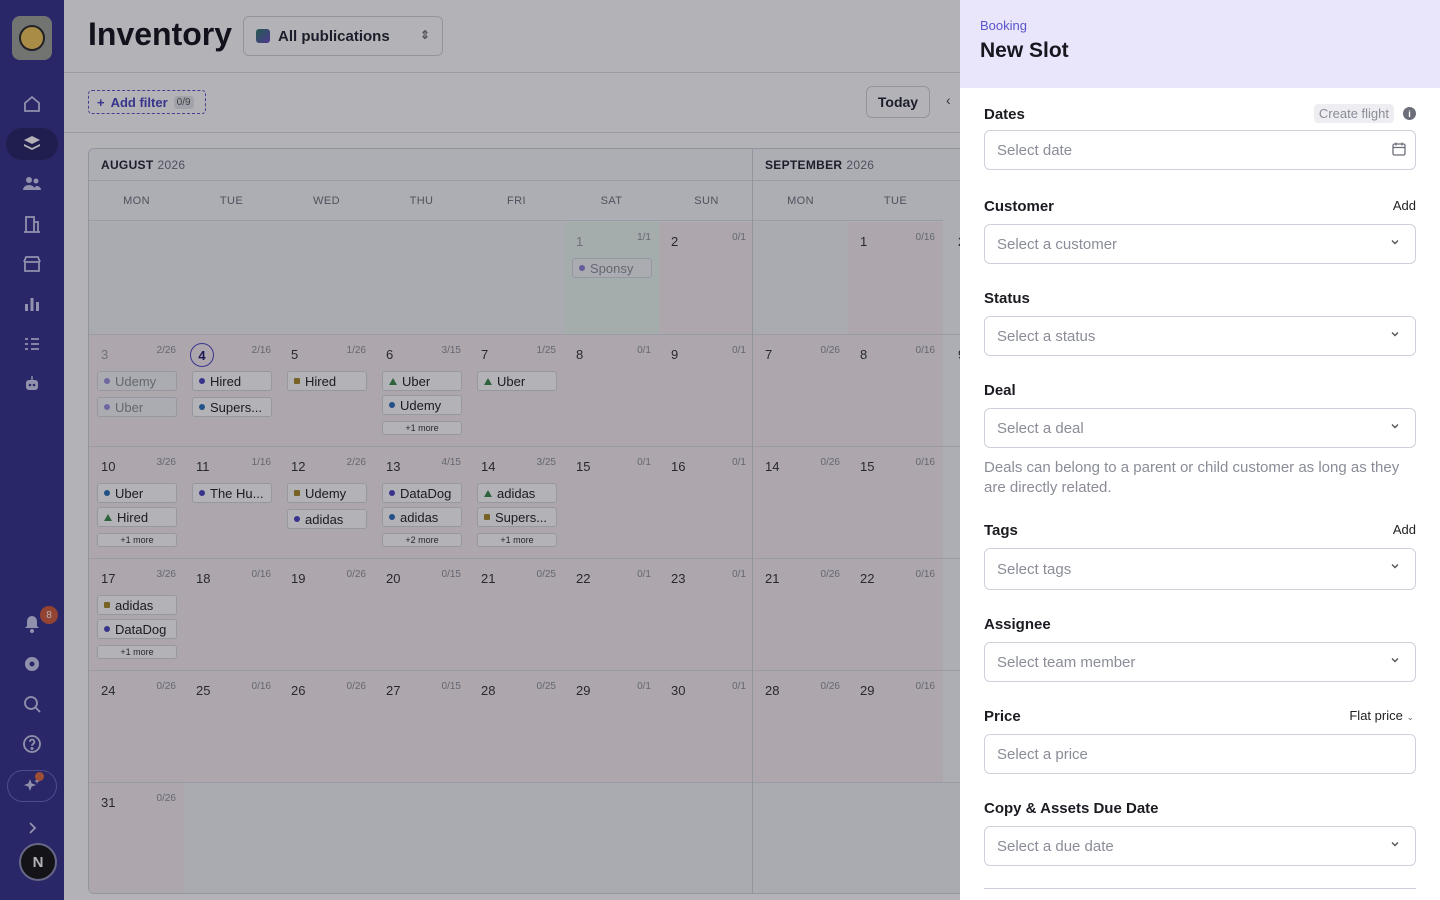 The height and width of the screenshot is (900, 1440). What do you see at coordinates (1040, 428) in the screenshot?
I see `deal-placeholder: Select a deal` at bounding box center [1040, 428].